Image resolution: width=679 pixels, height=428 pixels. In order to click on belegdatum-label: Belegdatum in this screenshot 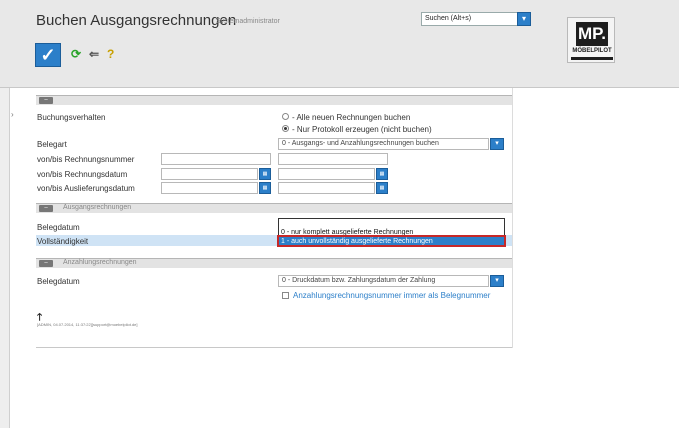, I will do `click(58, 227)`.